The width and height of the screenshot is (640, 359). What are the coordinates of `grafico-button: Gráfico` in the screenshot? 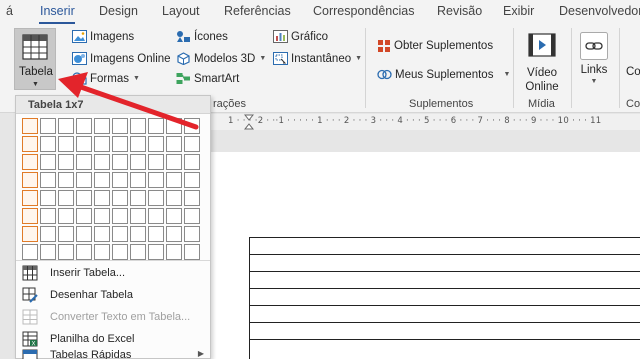 It's located at (300, 36).